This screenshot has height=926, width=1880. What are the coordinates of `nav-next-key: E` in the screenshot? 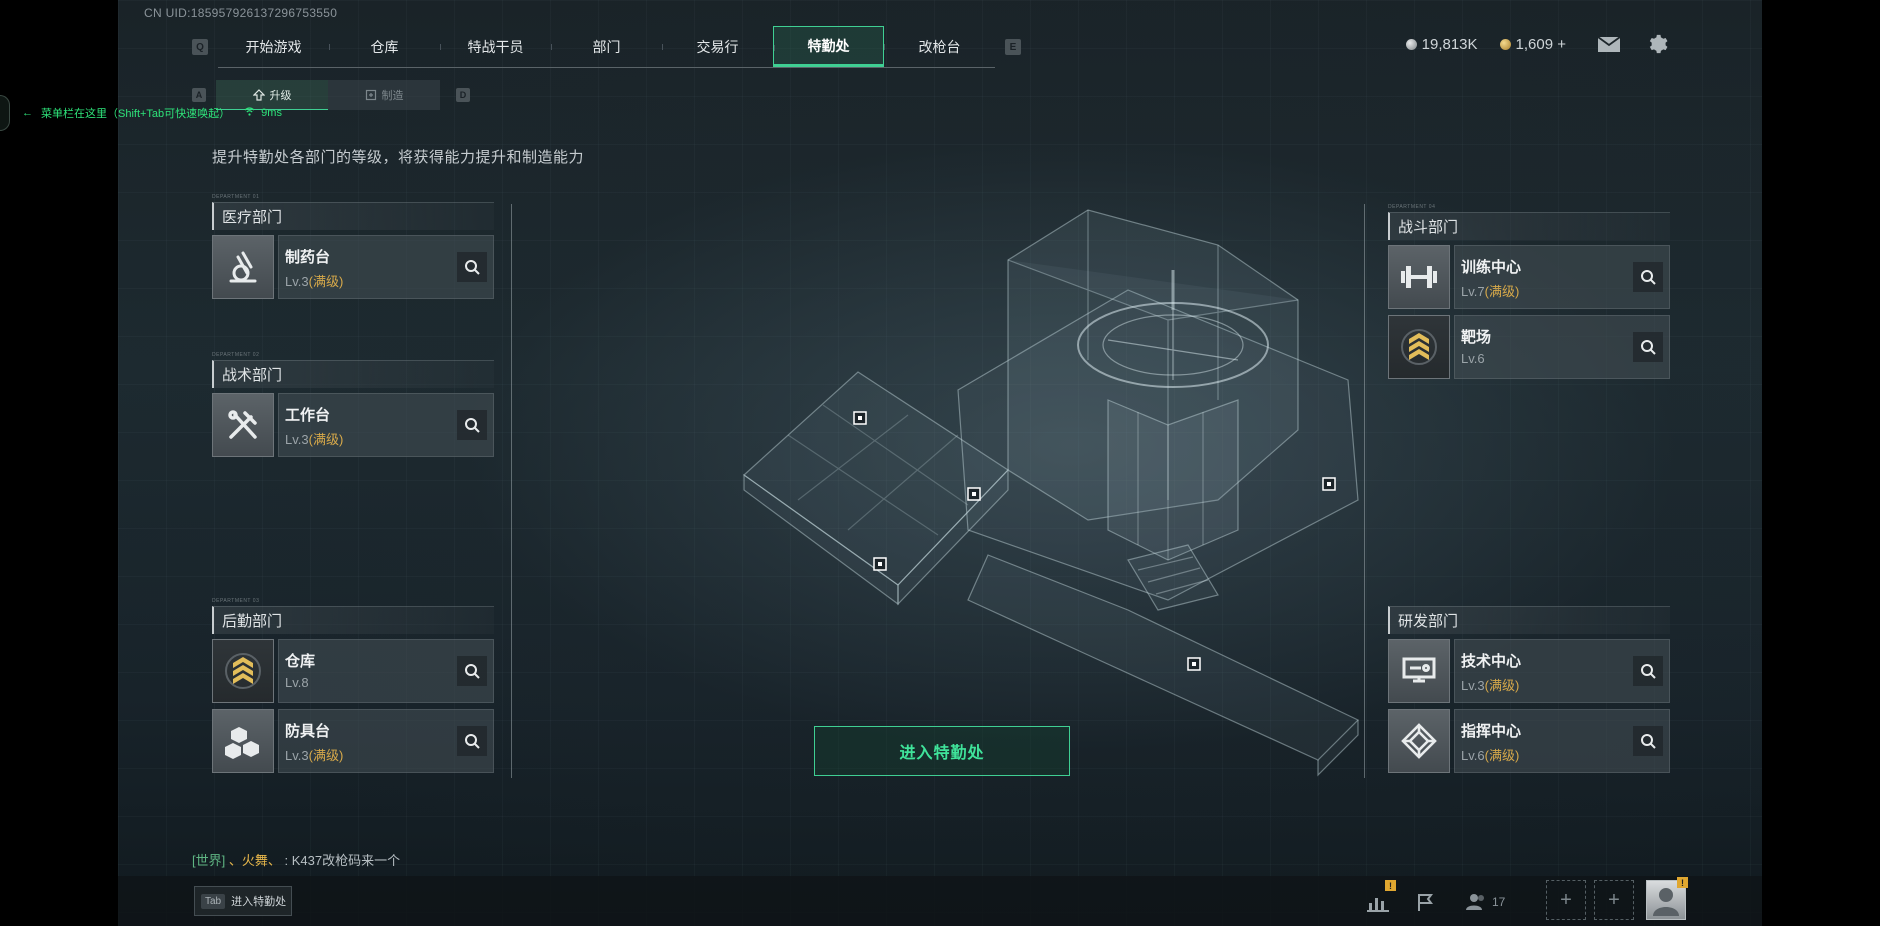 It's located at (1013, 47).